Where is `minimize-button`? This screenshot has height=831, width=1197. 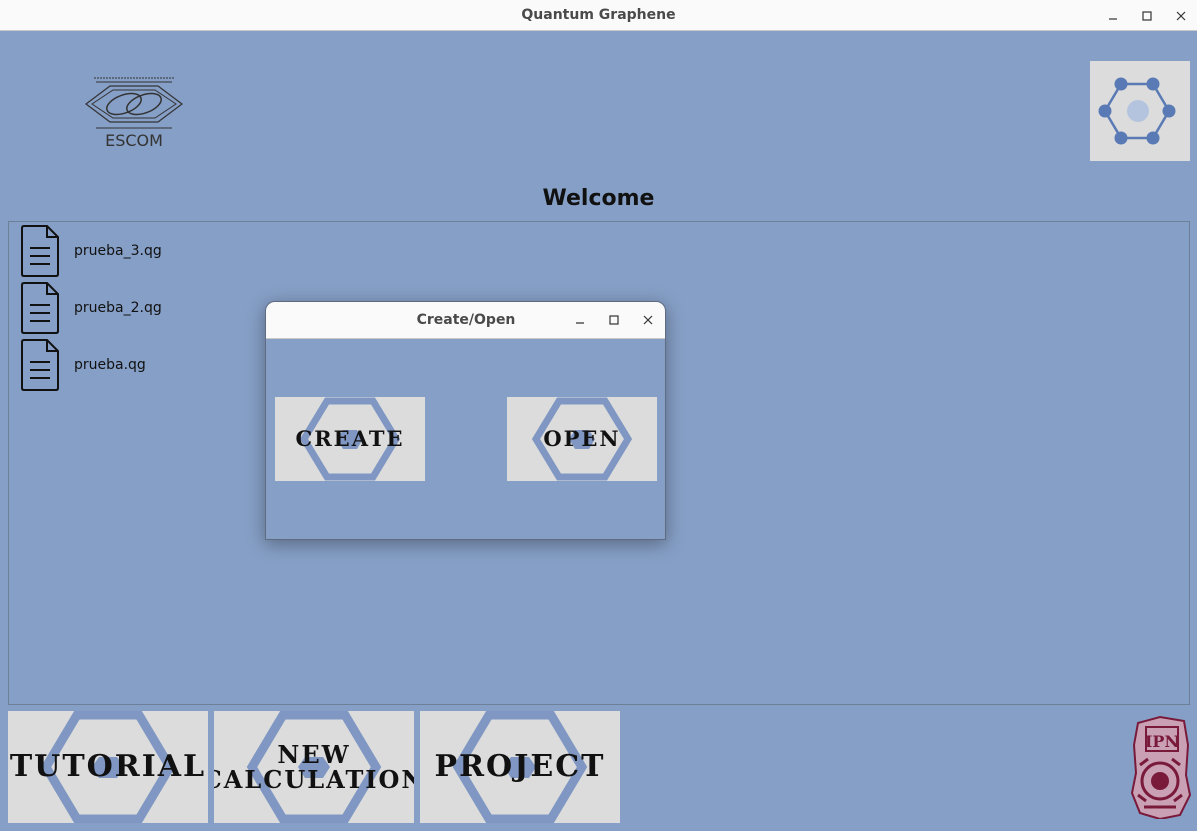
minimize-button is located at coordinates (1113, 15).